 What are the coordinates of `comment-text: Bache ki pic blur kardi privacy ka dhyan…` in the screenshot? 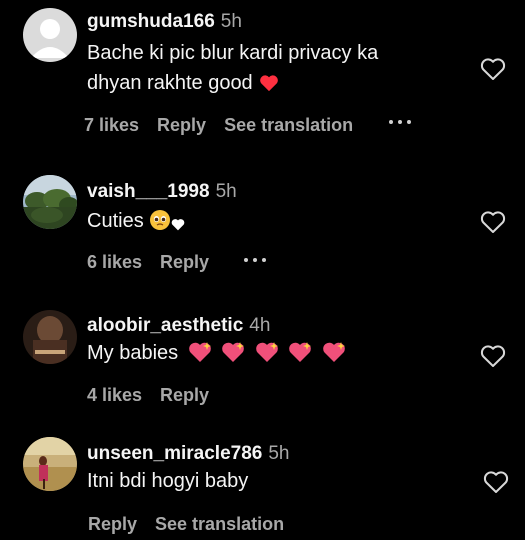 It's located at (267, 69).